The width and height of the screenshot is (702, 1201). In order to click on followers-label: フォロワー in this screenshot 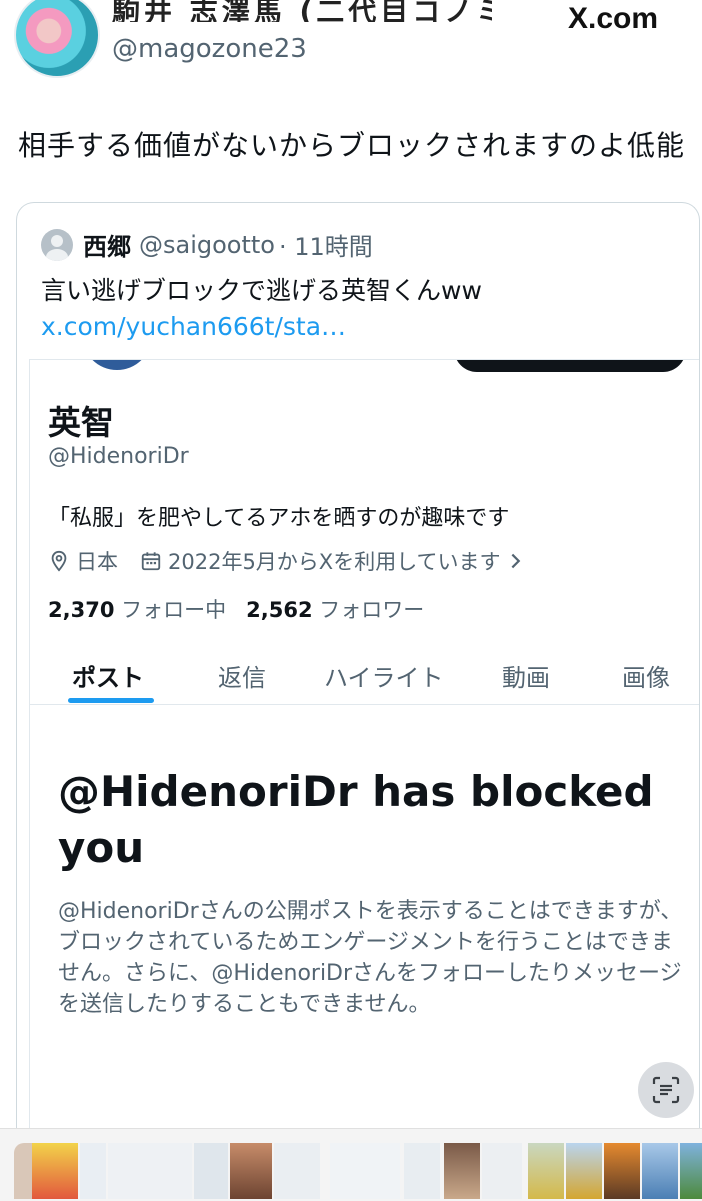, I will do `click(372, 610)`.